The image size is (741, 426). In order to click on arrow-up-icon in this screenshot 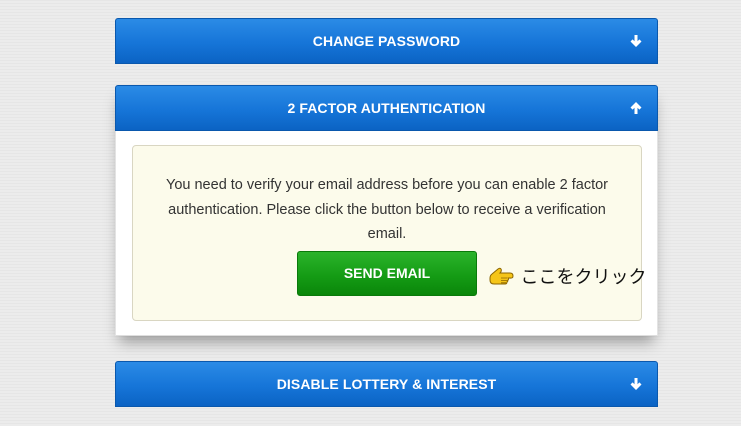, I will do `click(636, 108)`.